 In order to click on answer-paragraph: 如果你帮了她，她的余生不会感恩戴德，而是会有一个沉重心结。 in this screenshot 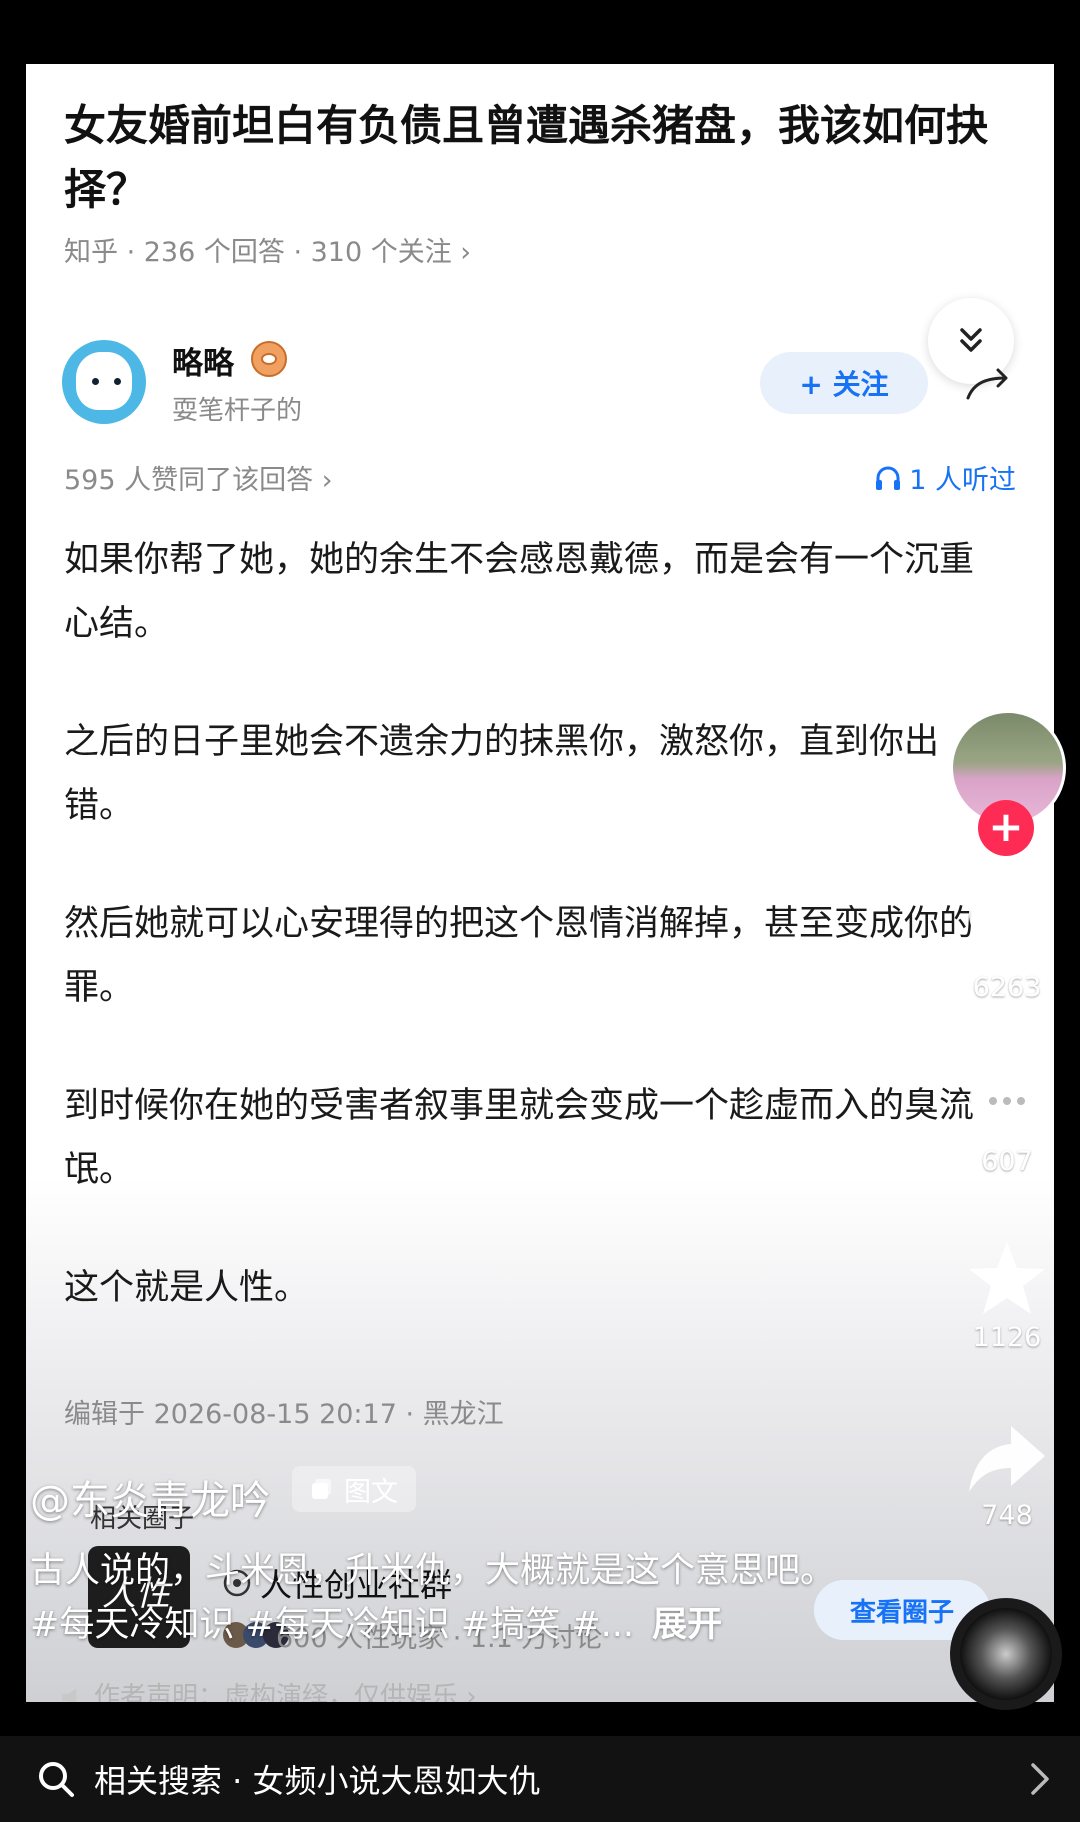, I will do `click(519, 592)`.